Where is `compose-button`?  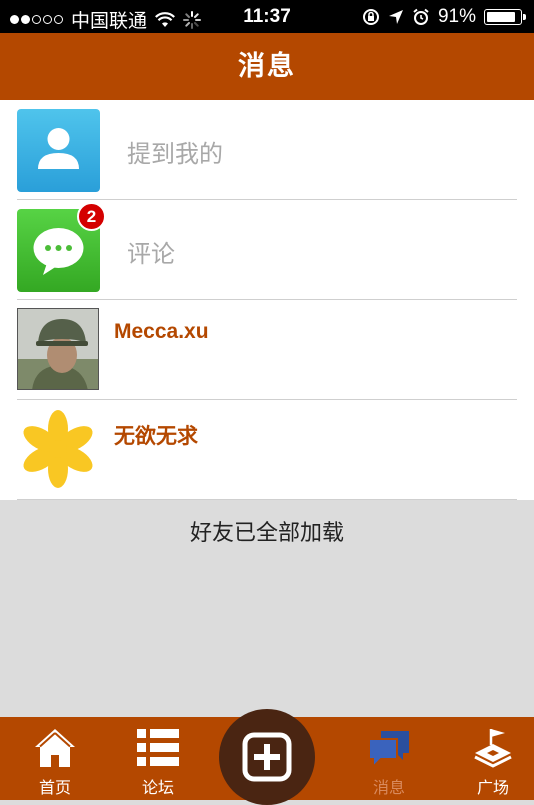
compose-button is located at coordinates (267, 757).